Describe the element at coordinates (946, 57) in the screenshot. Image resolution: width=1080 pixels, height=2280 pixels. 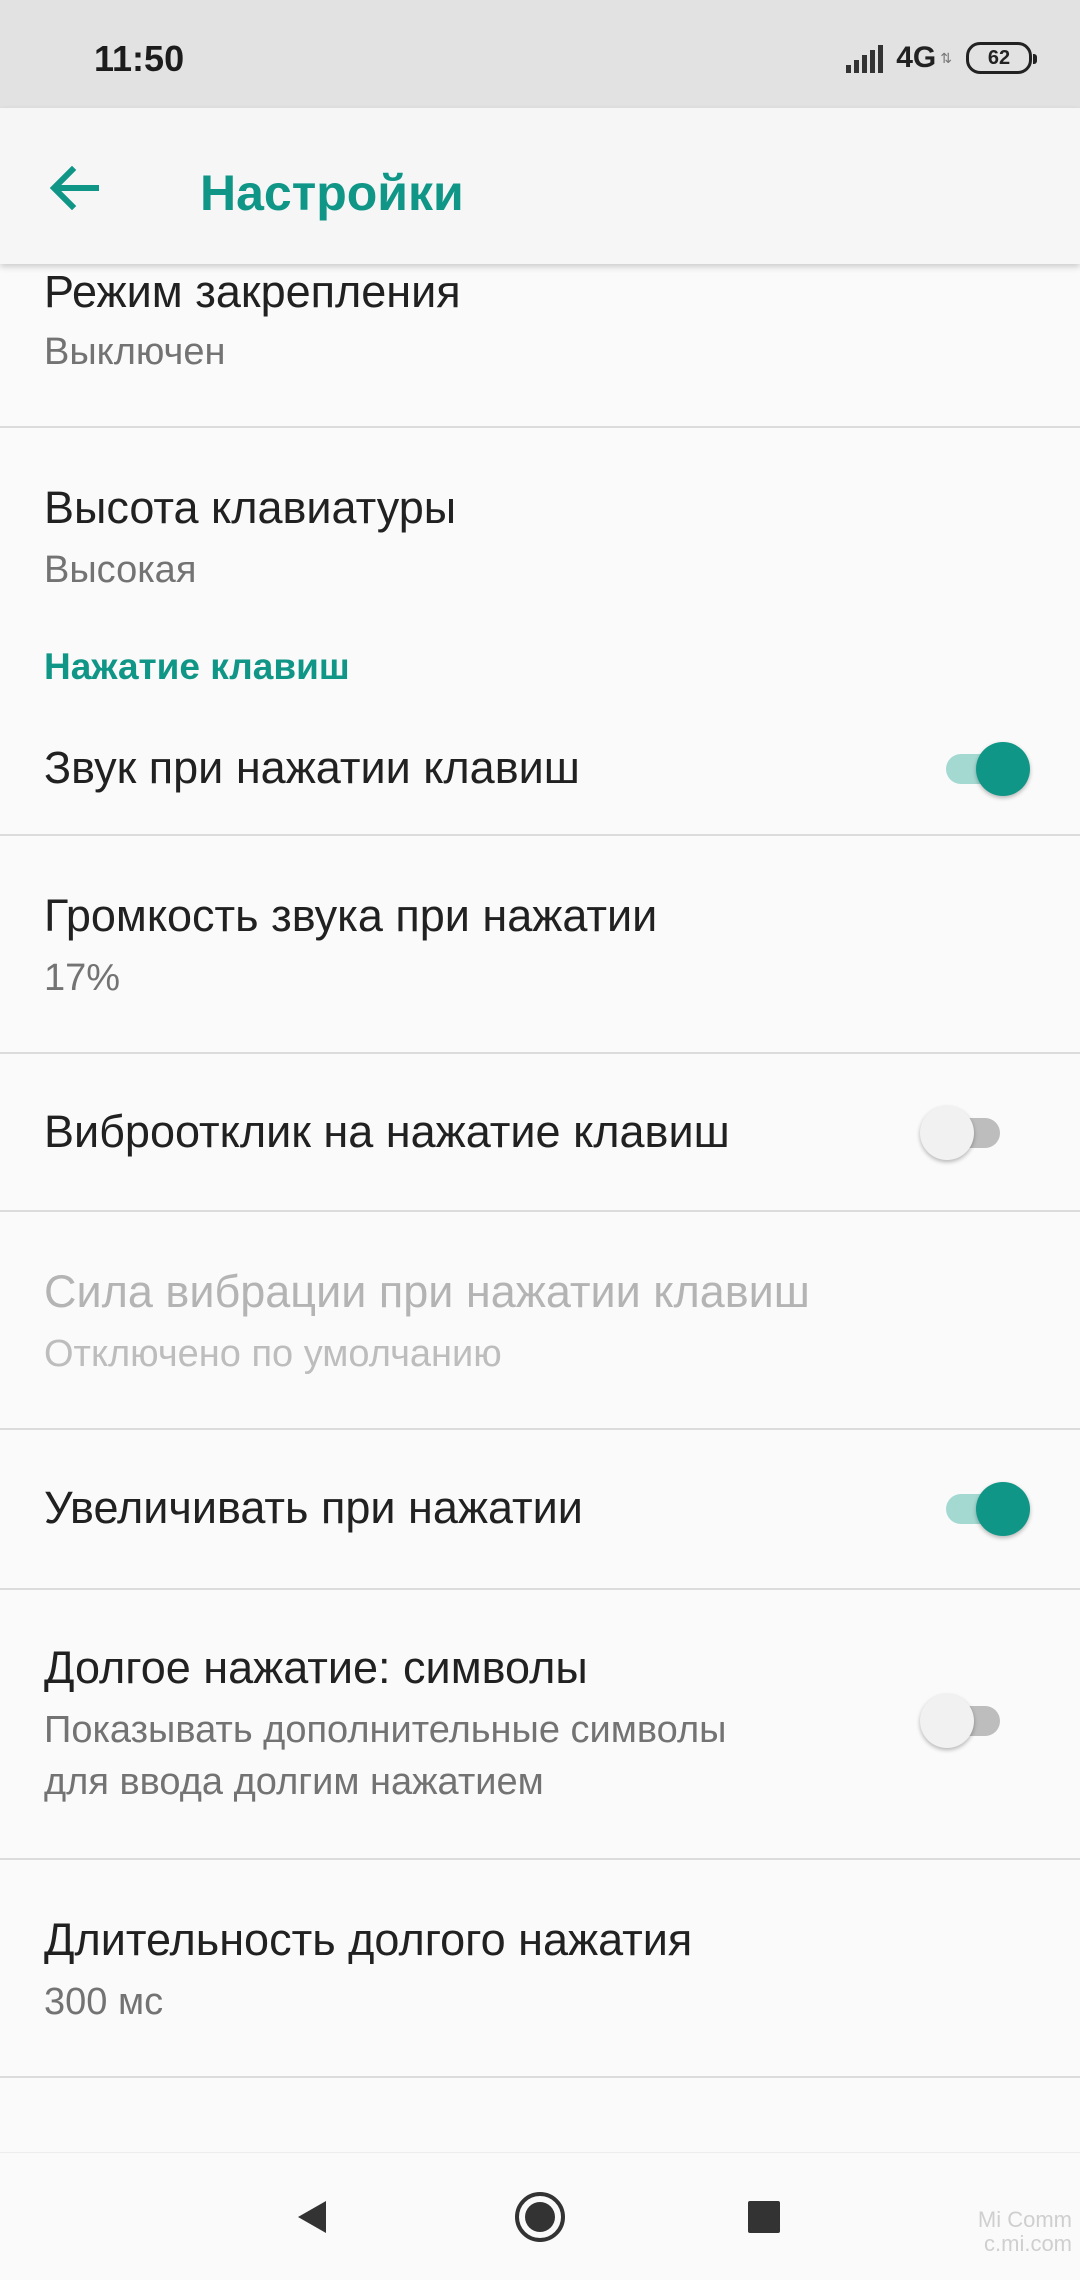
I see `data-activity-icon: ⇅` at that location.